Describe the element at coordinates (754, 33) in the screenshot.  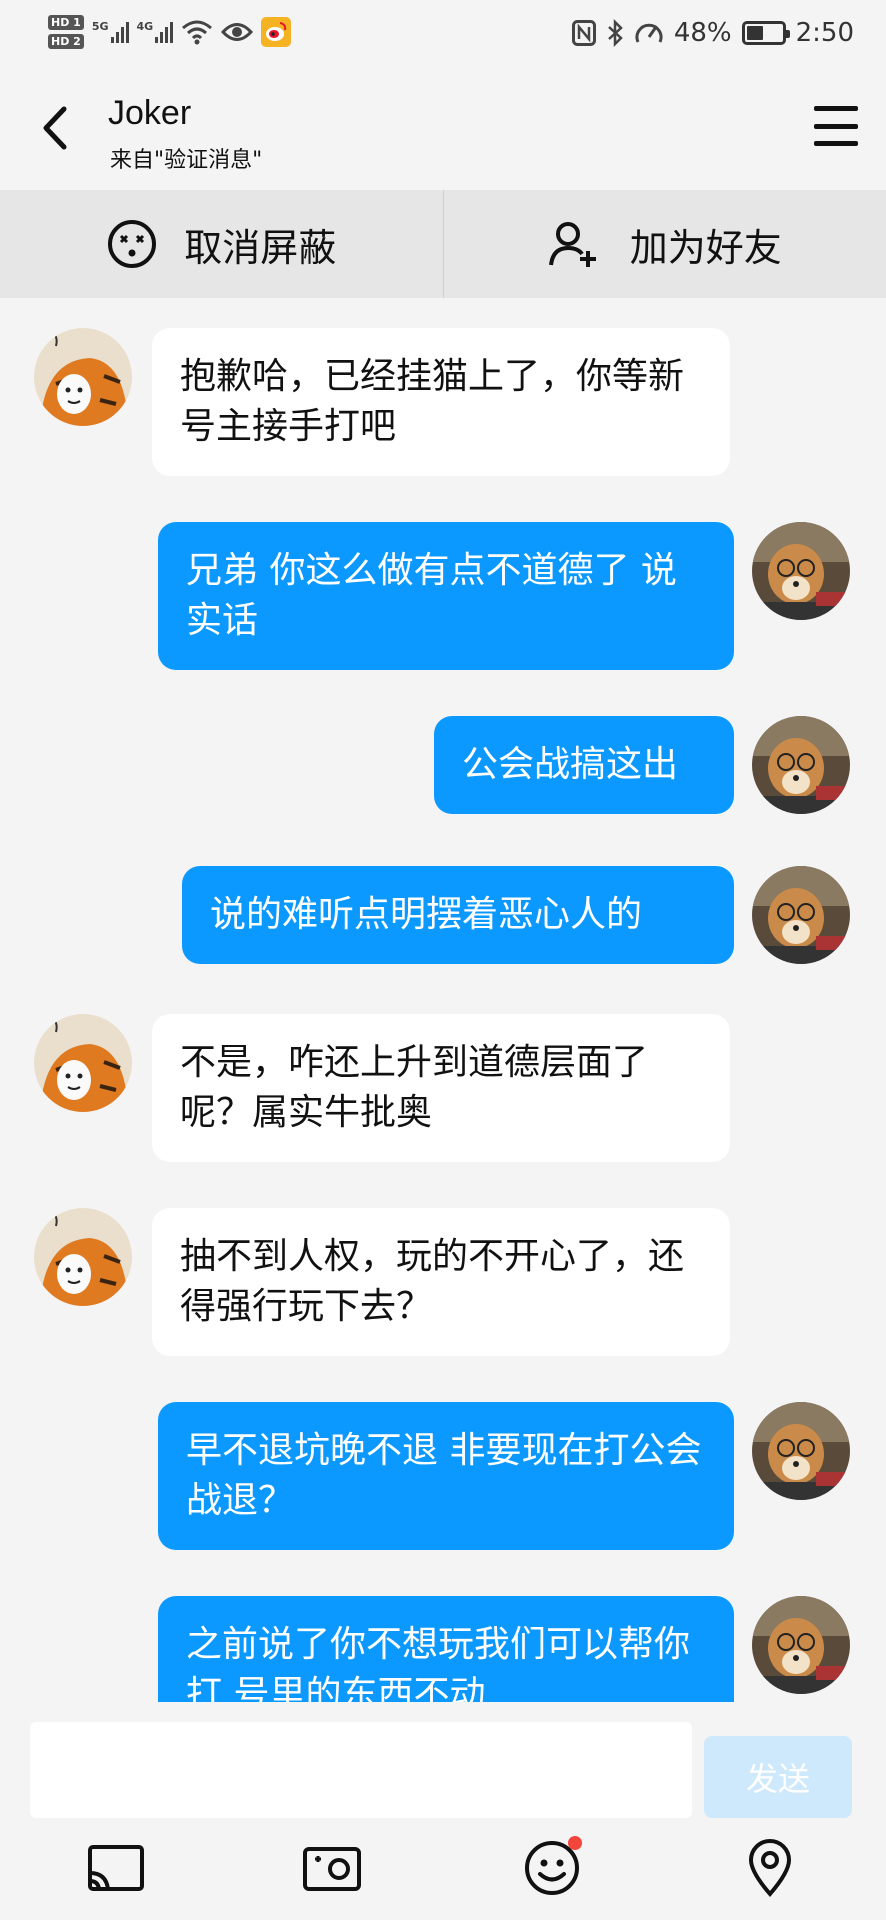
I see `battery-level` at that location.